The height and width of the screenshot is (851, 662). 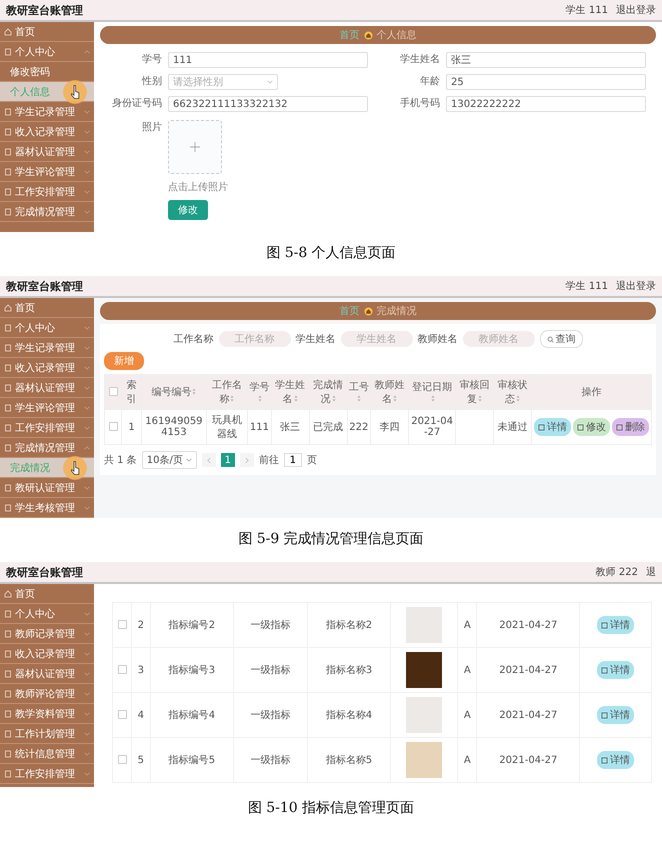 I want to click on search-label: 教师姓名, so click(x=438, y=339).